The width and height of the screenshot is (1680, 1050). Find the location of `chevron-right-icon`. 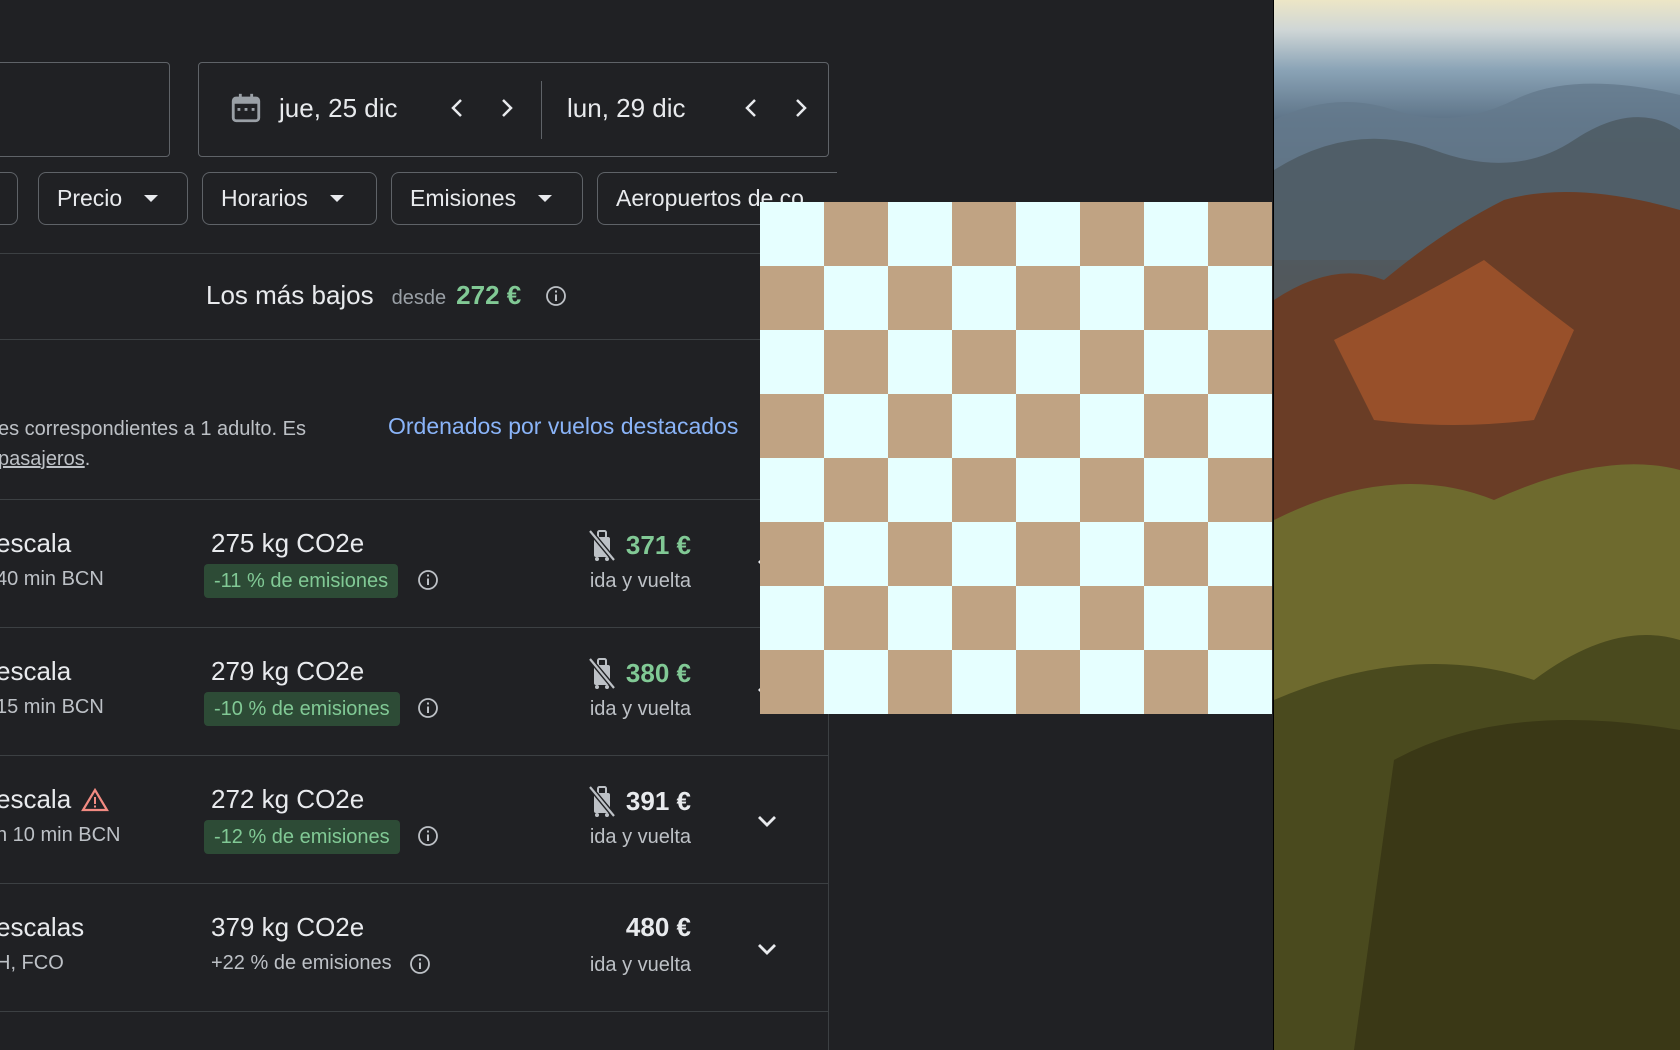

chevron-right-icon is located at coordinates (507, 108).